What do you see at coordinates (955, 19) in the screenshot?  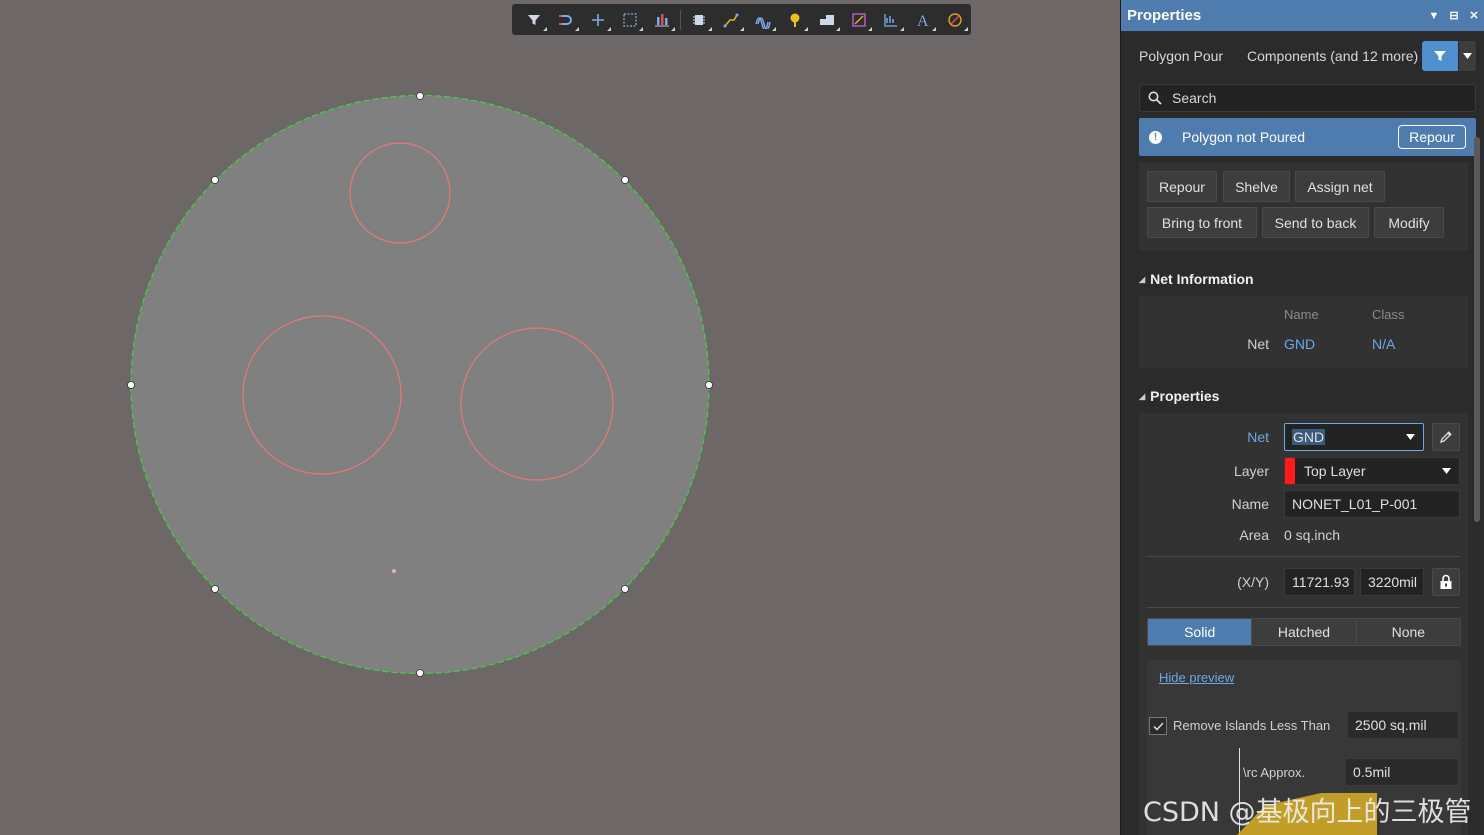 I see `keepout-icon` at bounding box center [955, 19].